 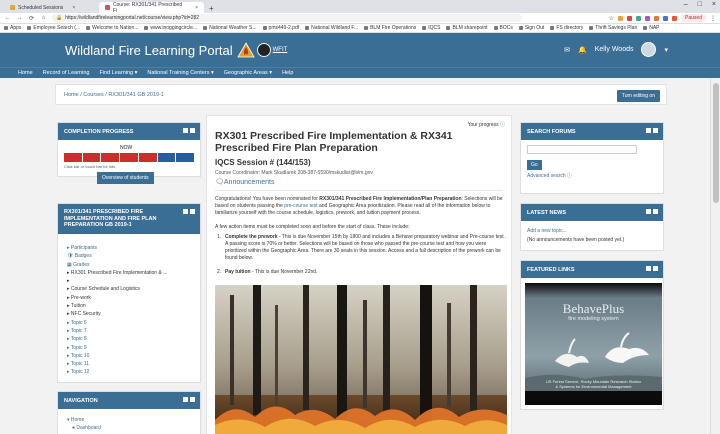 I want to click on reload-icon: ⟳, so click(x=31, y=18).